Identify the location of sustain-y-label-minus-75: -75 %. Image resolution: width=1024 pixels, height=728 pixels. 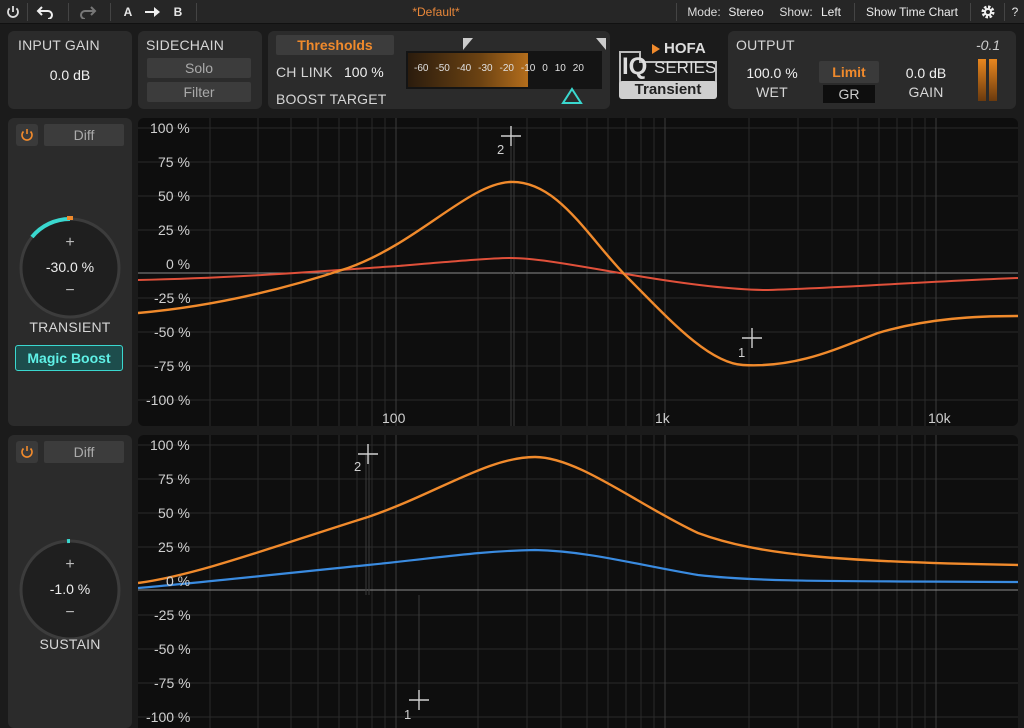
(172, 683).